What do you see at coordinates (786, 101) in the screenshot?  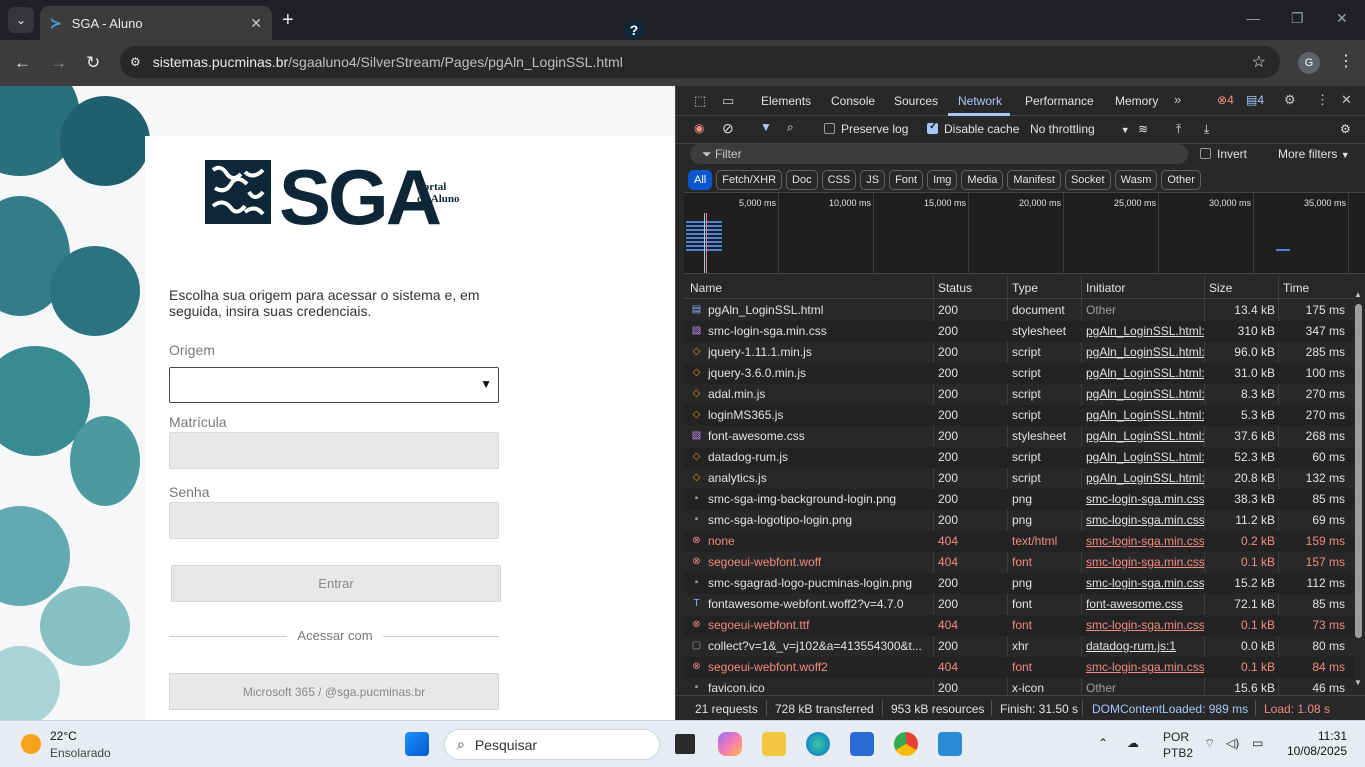 I see `tab-elements: Elements` at bounding box center [786, 101].